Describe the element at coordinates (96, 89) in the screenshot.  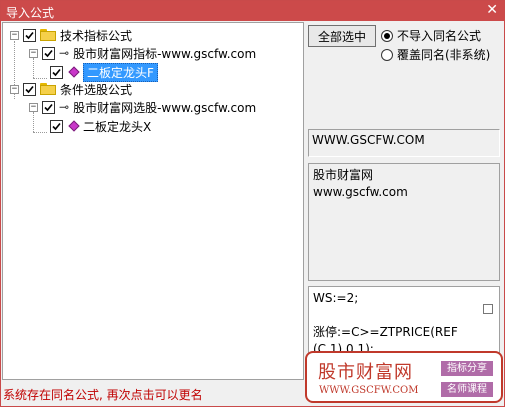
I see `tree-node-label: 条件选股公式` at that location.